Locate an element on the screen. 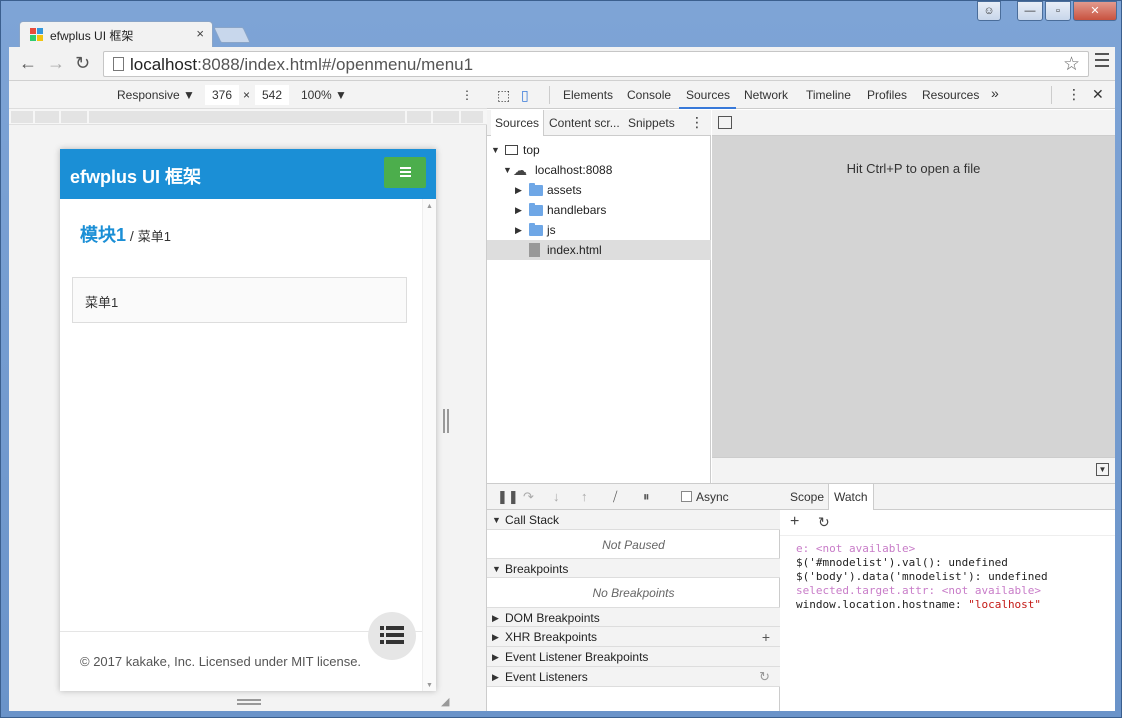 The height and width of the screenshot is (718, 1122). toggle-debugger-icon: ▼ is located at coordinates (1102, 469).